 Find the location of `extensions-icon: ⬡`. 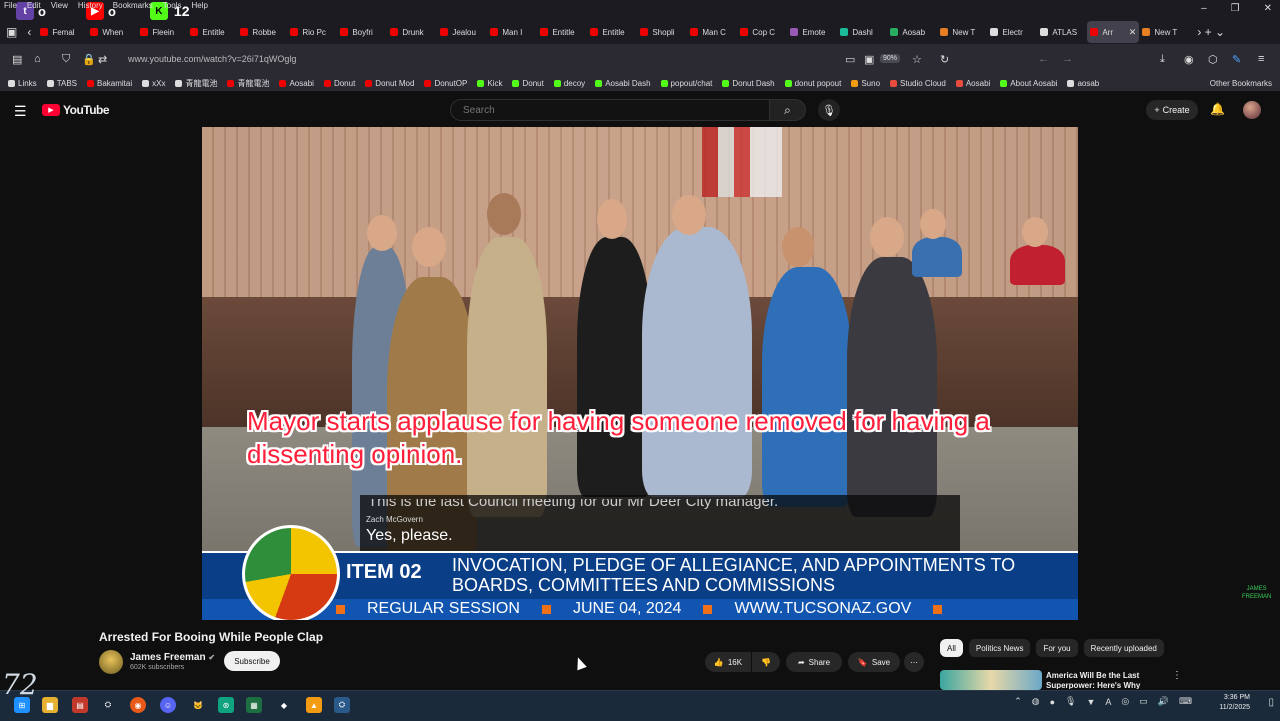

extensions-icon: ⬡ is located at coordinates (1213, 59).